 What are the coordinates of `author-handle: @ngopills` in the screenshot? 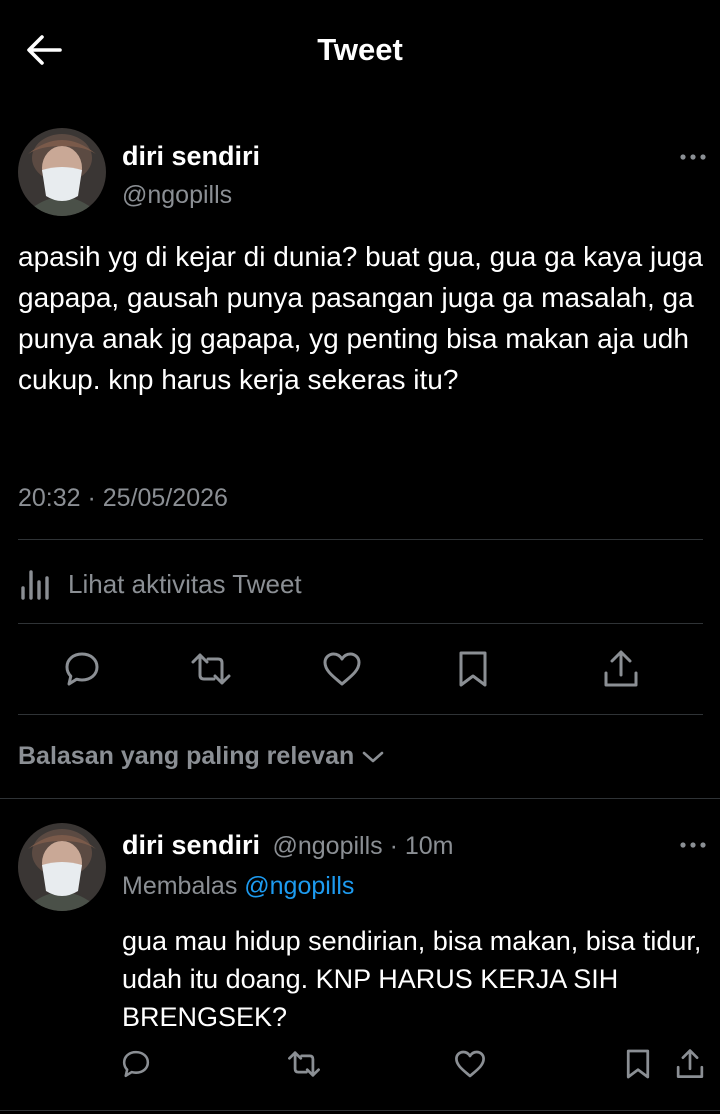 It's located at (177, 195).